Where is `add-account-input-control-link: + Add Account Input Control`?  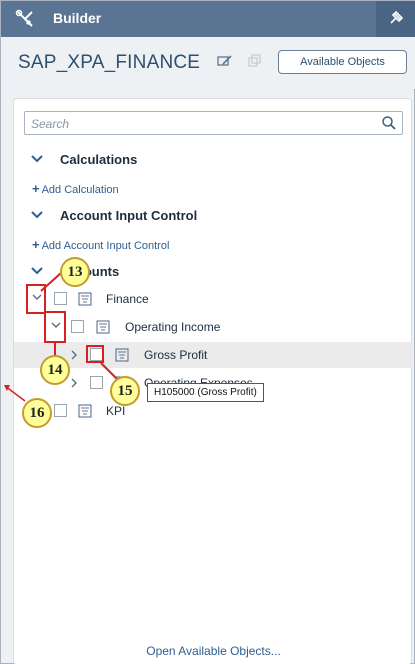 add-account-input-control-link: + Add Account Input Control is located at coordinates (100, 244).